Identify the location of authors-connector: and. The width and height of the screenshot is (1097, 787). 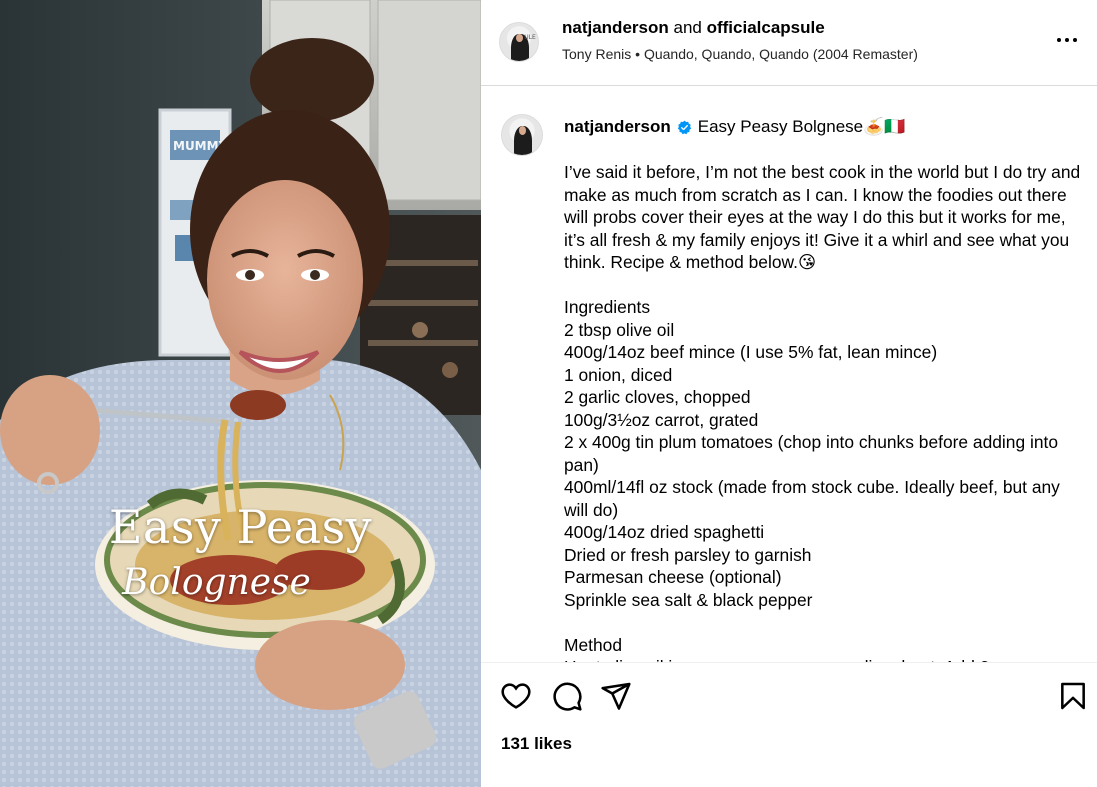
(687, 27).